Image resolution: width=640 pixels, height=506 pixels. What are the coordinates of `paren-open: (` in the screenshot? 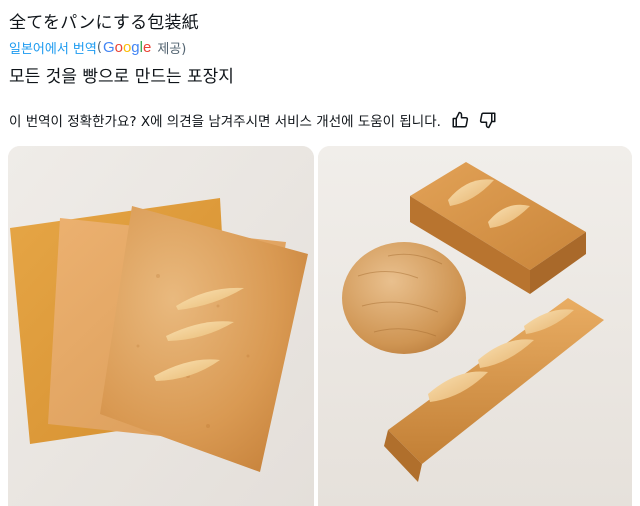 It's located at (99, 47).